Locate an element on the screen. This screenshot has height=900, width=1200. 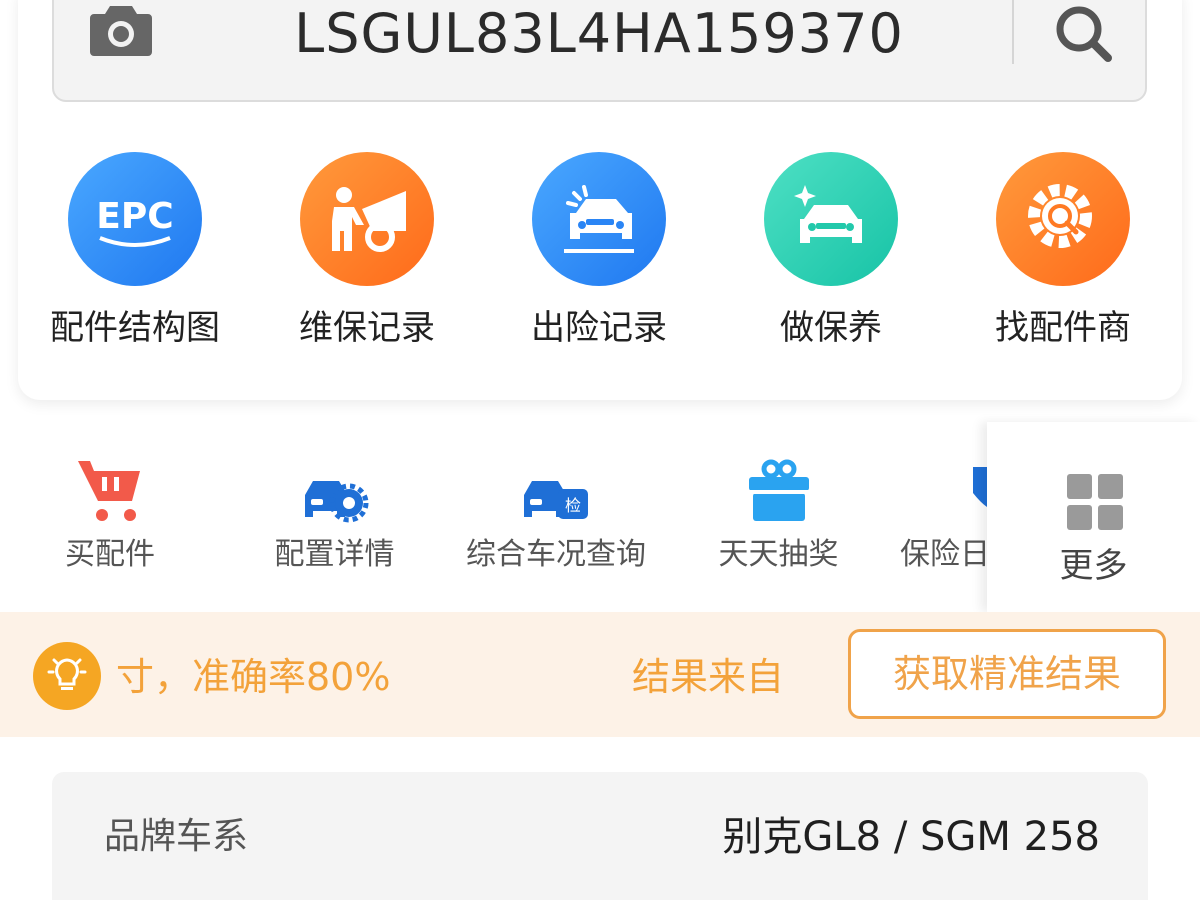
feature-label: 出险记录 is located at coordinates (599, 328).